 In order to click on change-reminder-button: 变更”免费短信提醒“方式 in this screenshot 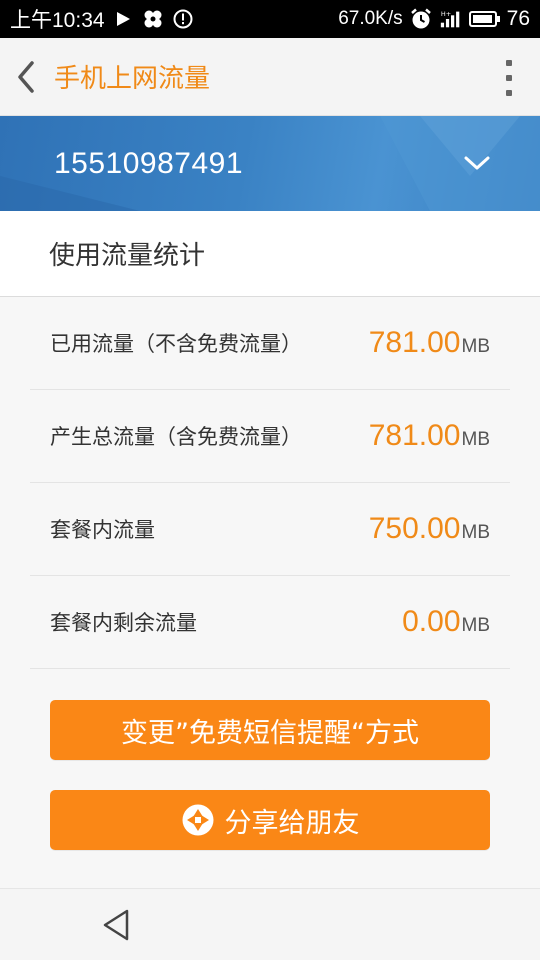, I will do `click(270, 730)`.